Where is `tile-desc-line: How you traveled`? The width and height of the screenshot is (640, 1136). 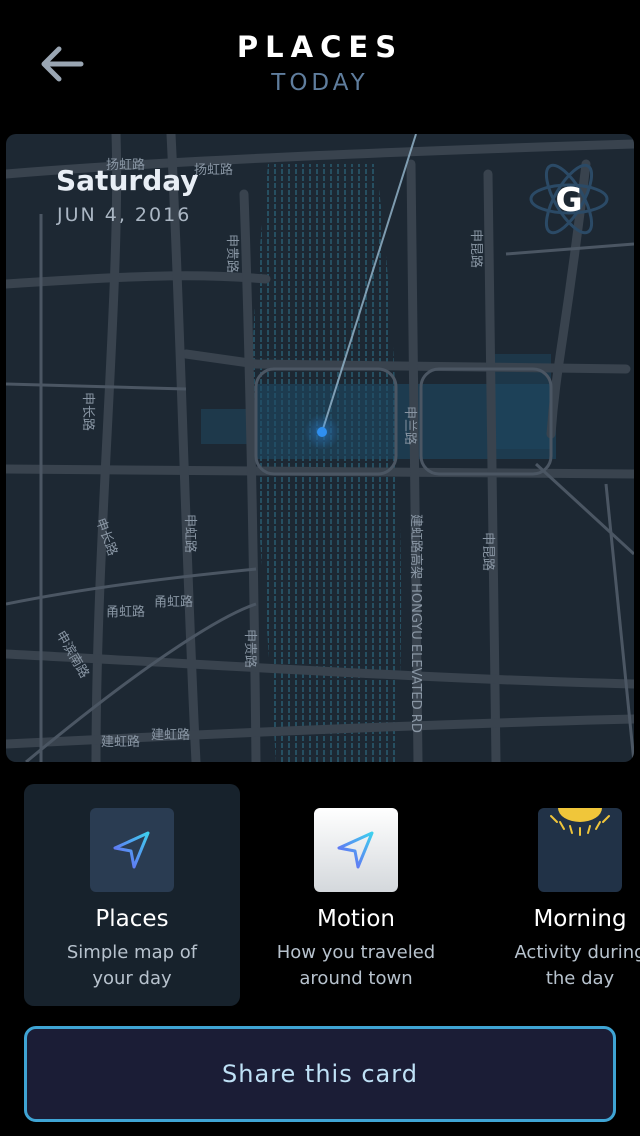
tile-desc-line: How you traveled is located at coordinates (356, 952).